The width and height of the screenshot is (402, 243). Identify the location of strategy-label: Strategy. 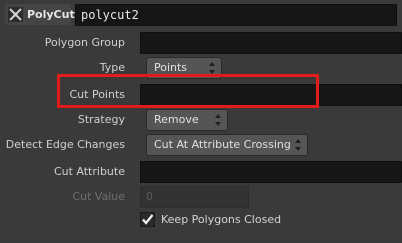
(101, 119).